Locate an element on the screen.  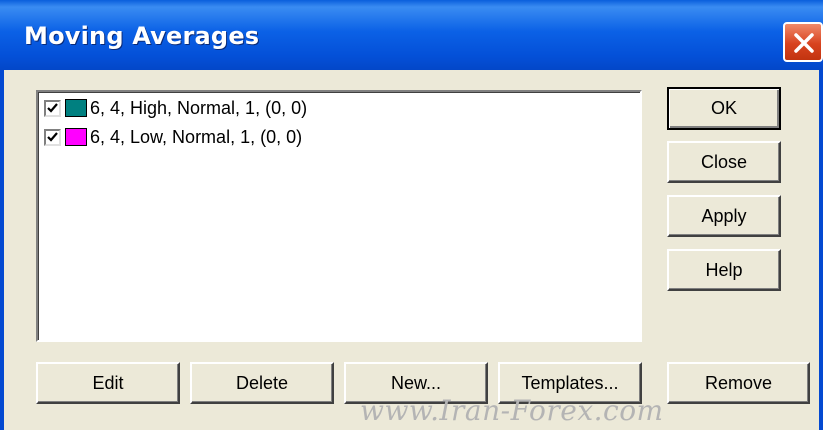
remove-button: Remove is located at coordinates (738, 383).